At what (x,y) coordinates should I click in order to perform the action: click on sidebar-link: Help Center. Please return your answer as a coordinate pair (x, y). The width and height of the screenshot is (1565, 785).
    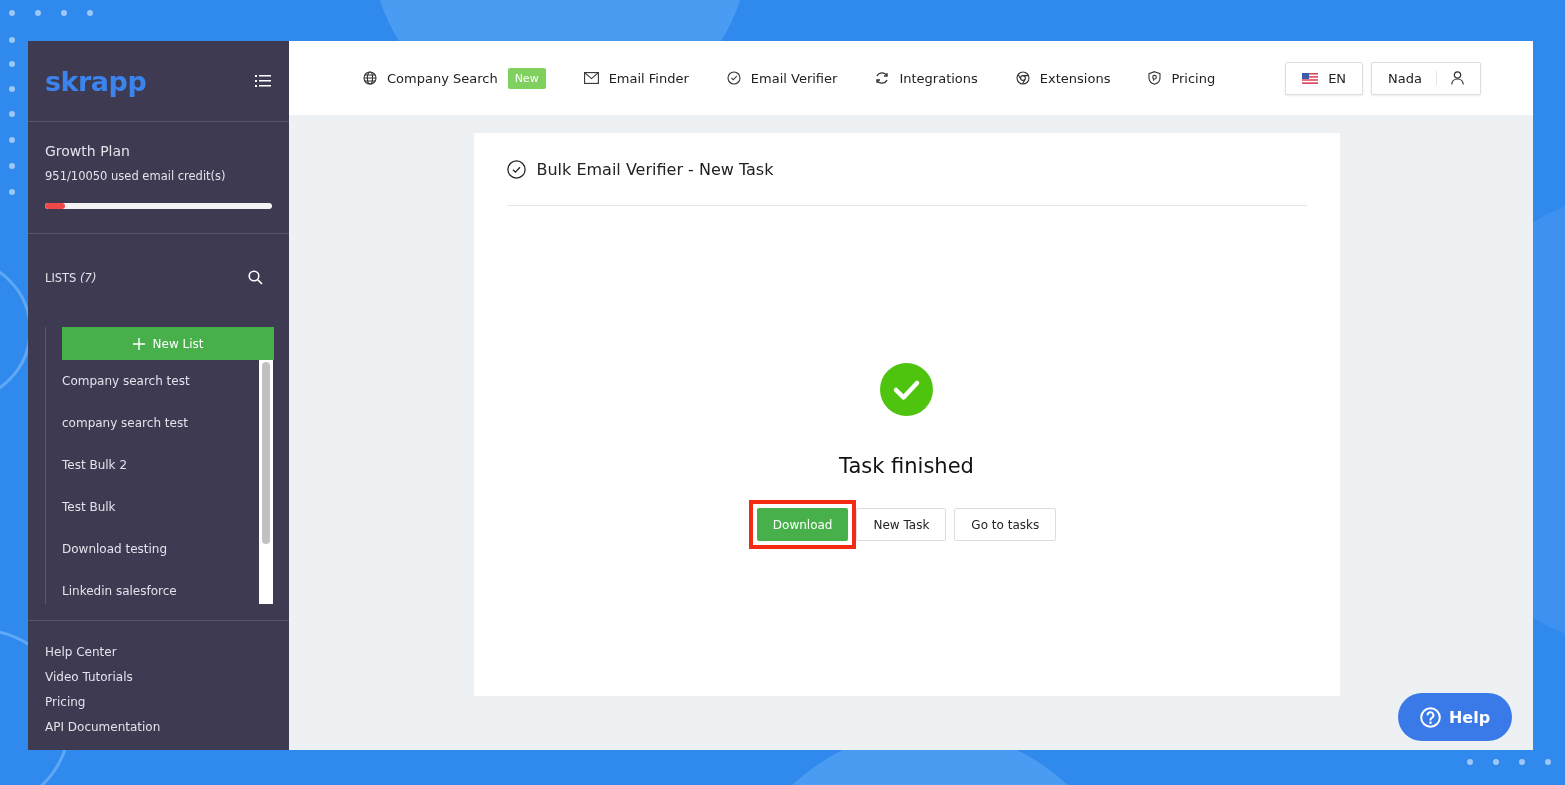
    Looking at the image, I should click on (158, 652).